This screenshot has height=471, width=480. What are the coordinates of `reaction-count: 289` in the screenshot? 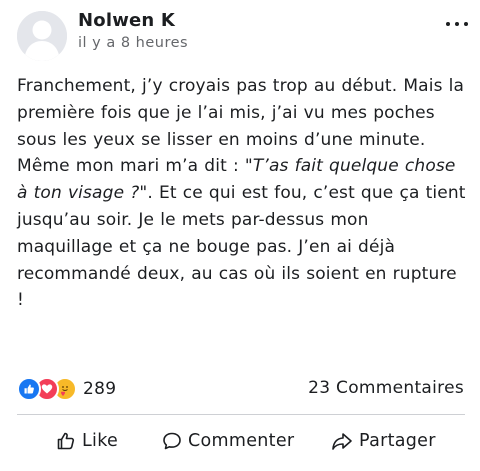 It's located at (100, 389).